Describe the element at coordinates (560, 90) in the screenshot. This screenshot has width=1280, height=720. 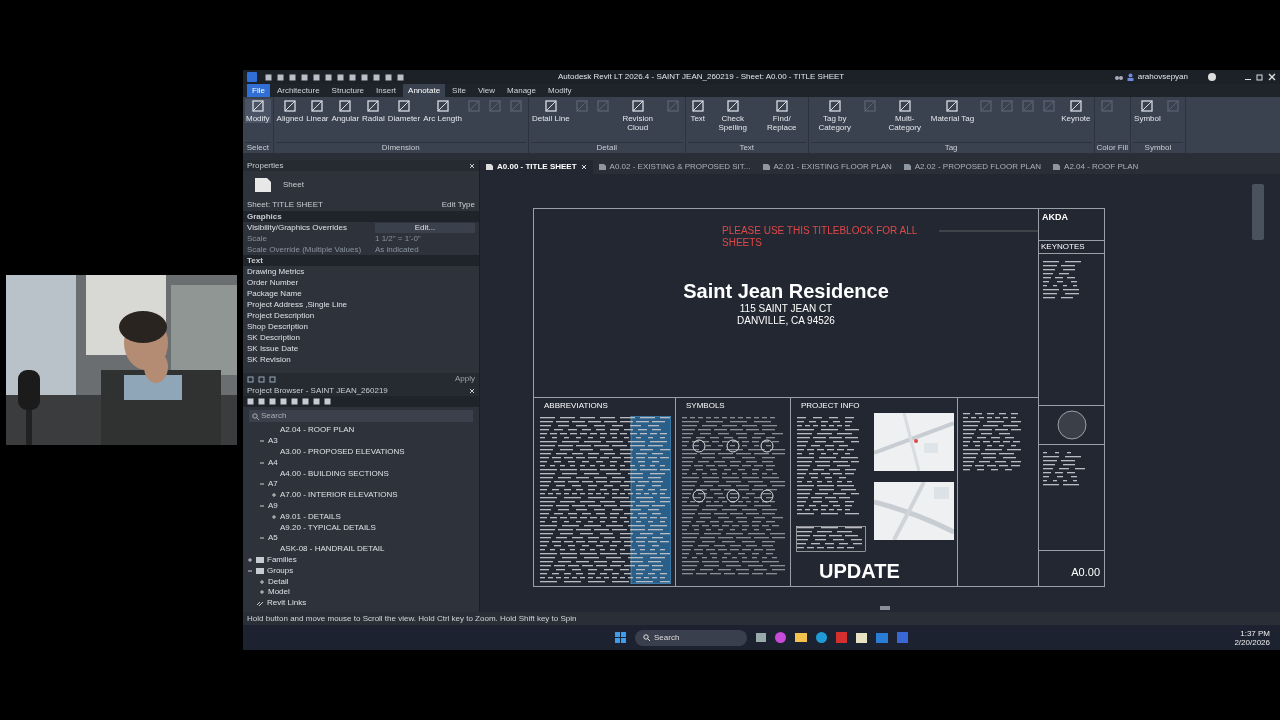
I see `ribbon-tab: Modify` at that location.